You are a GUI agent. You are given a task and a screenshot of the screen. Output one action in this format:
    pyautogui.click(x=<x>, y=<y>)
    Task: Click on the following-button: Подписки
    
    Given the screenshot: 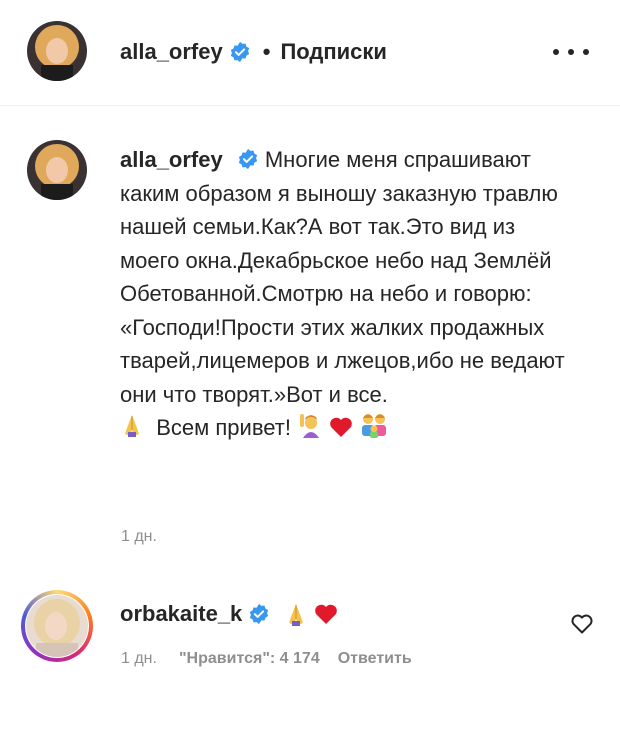 What is the action you would take?
    pyautogui.click(x=333, y=52)
    